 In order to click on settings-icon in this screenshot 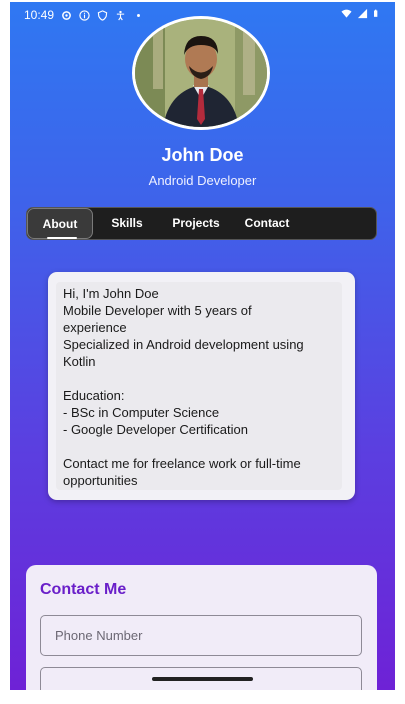, I will do `click(66, 15)`.